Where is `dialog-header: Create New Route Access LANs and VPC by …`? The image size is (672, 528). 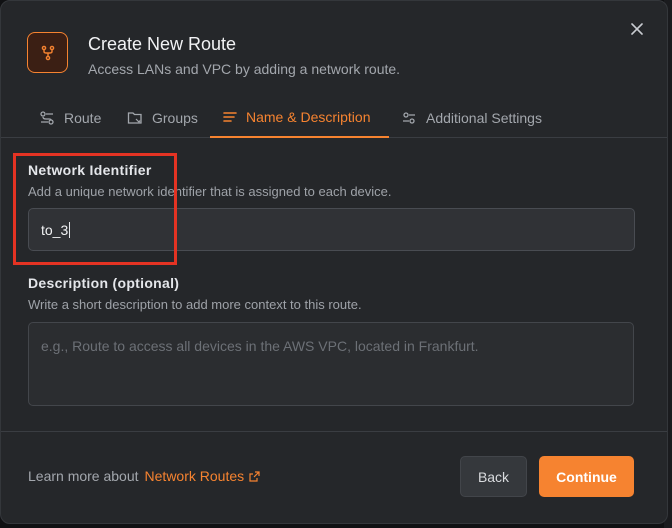
dialog-header: Create New Route Access LANs and VPC by … is located at coordinates (213, 53).